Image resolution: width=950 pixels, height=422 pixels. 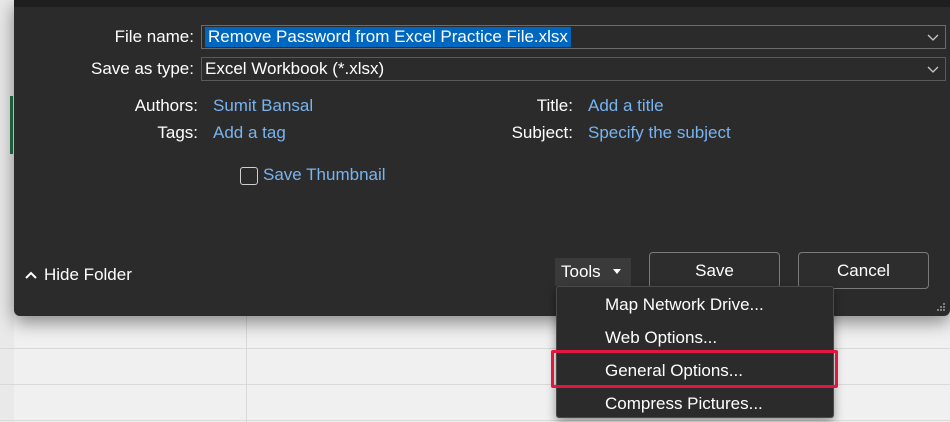 What do you see at coordinates (554, 105) in the screenshot?
I see `title-label: Title:` at bounding box center [554, 105].